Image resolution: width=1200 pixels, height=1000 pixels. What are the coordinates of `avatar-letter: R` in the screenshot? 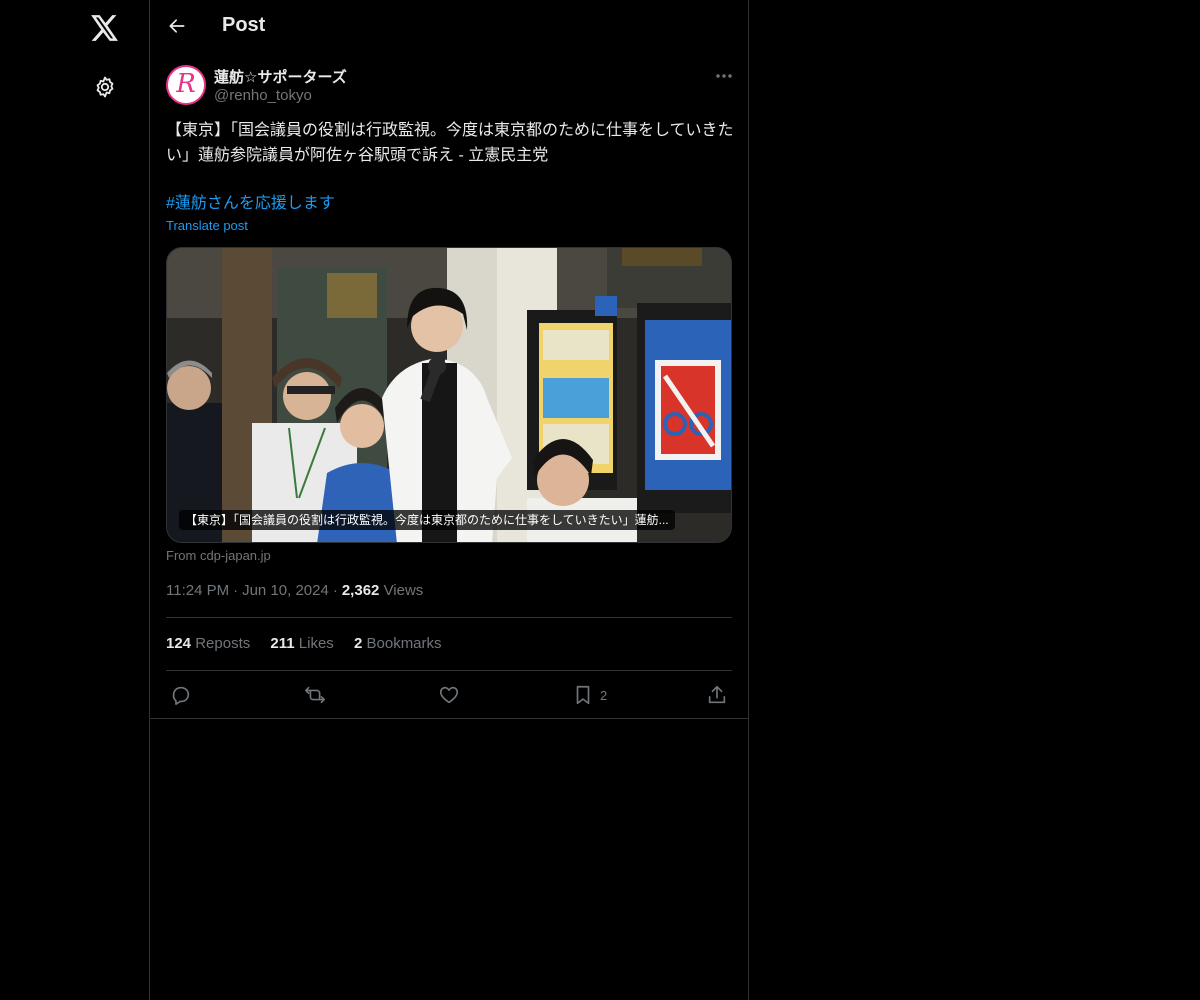 It's located at (186, 84).